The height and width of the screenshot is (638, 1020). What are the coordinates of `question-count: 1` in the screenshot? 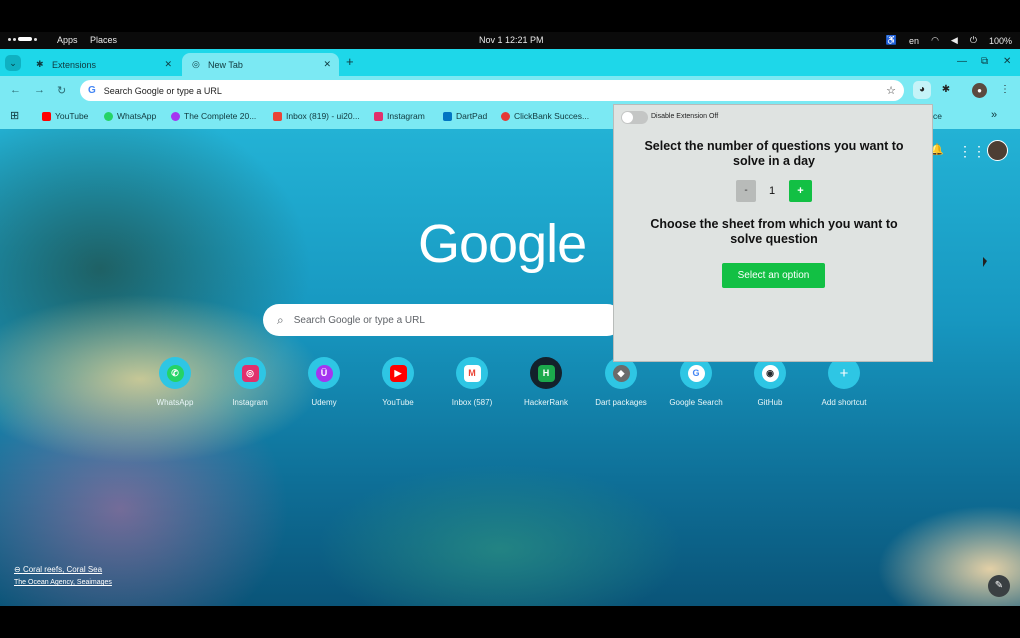 It's located at (772, 191).